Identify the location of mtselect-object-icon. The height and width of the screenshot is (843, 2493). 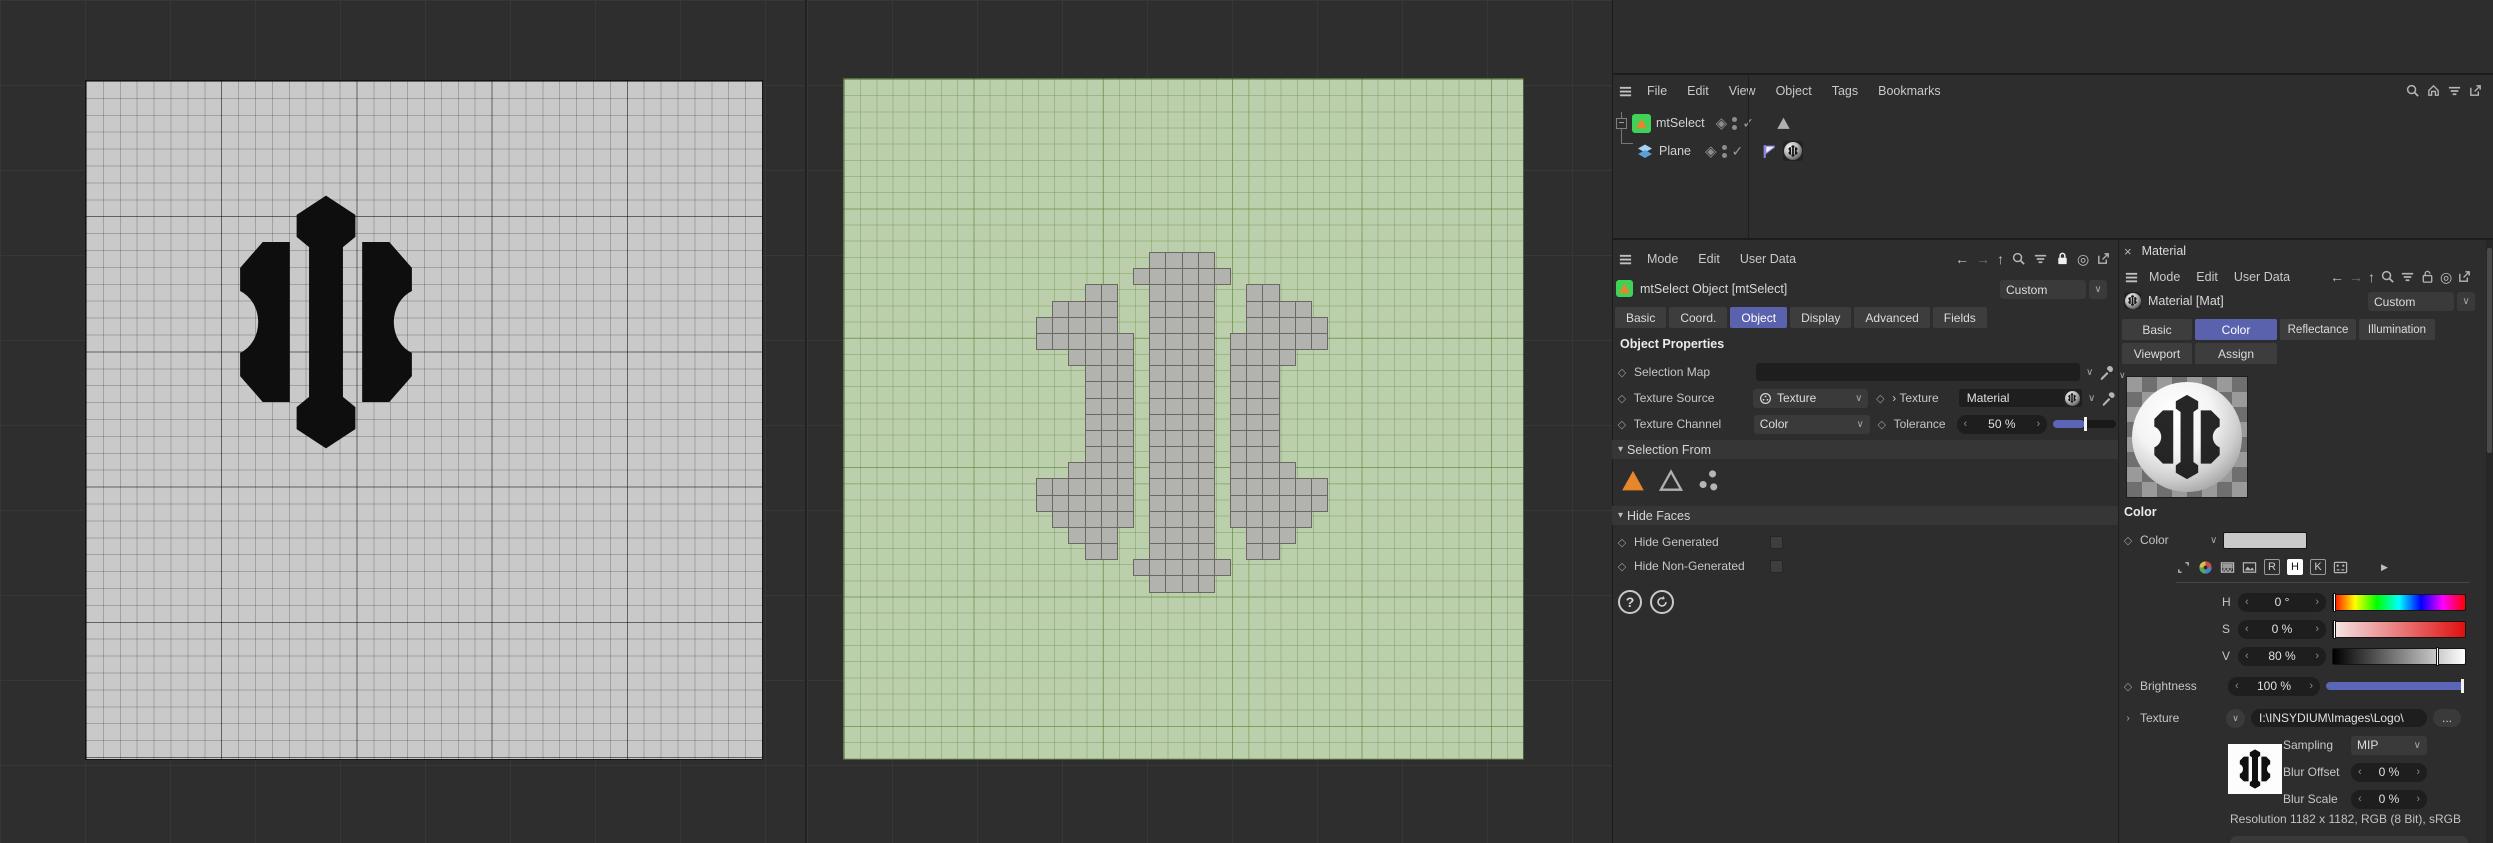
(1641, 123).